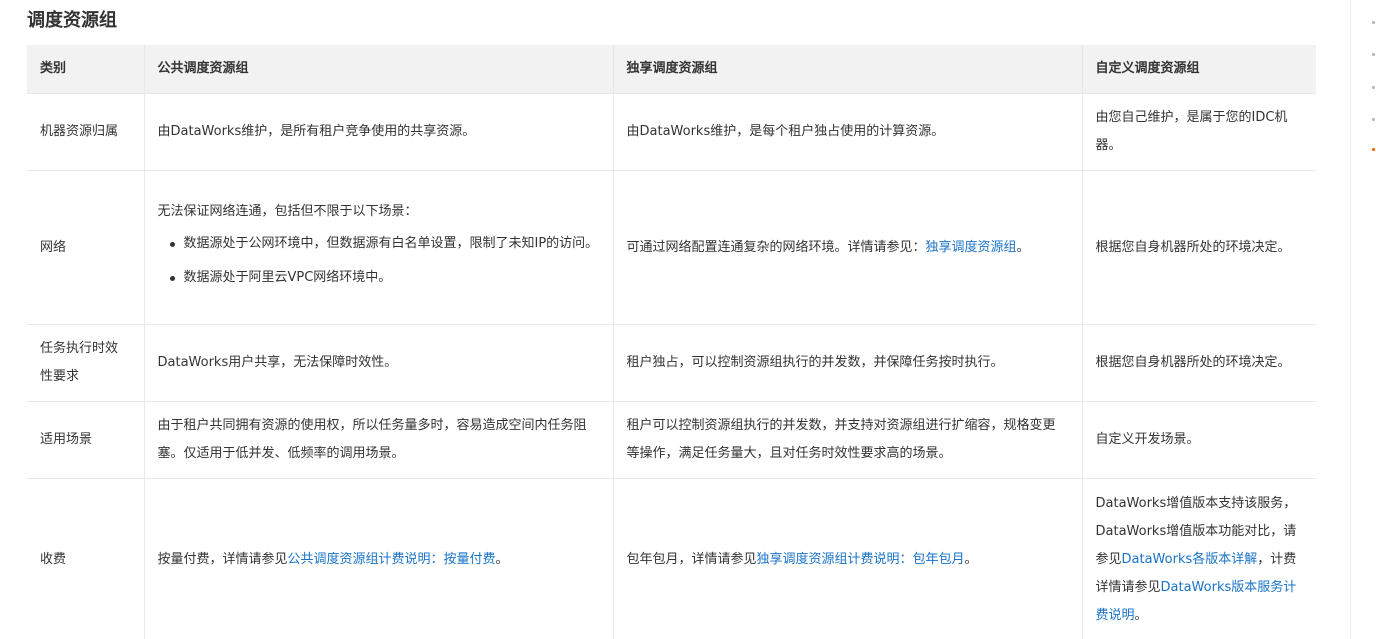  I want to click on header-public: 公共调度资源组, so click(379, 69).